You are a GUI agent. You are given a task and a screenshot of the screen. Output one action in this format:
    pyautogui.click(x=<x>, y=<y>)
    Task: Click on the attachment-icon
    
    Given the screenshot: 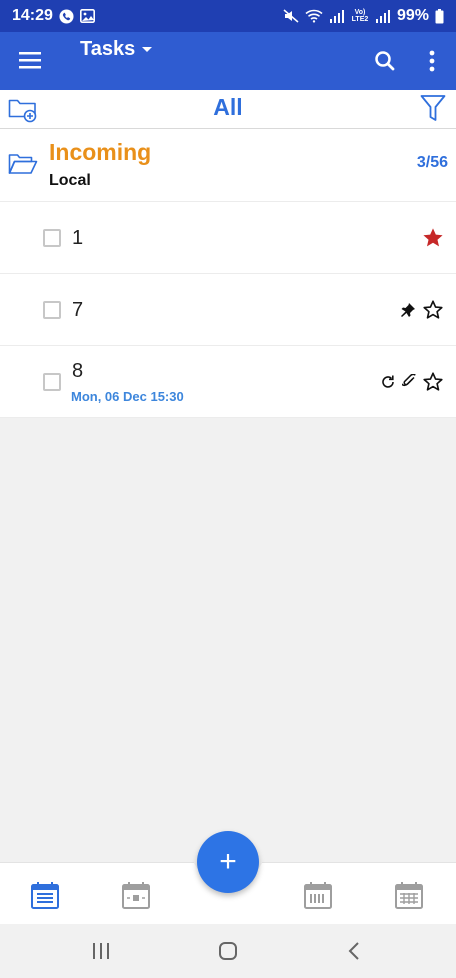 What is the action you would take?
    pyautogui.click(x=408, y=384)
    